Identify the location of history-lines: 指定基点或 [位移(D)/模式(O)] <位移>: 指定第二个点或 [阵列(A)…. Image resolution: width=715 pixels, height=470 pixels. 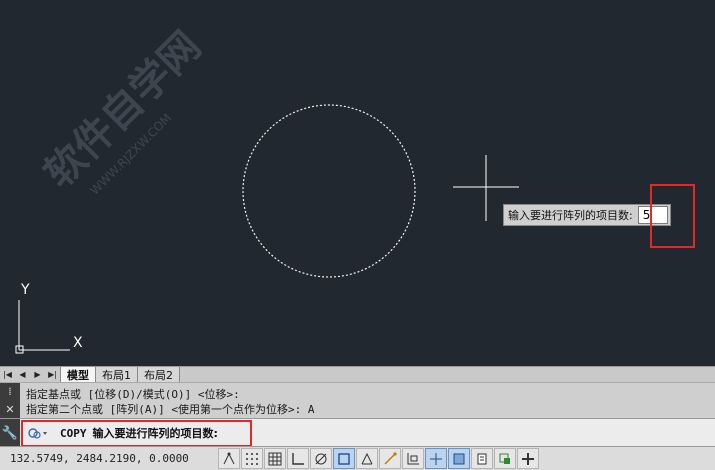
(170, 402).